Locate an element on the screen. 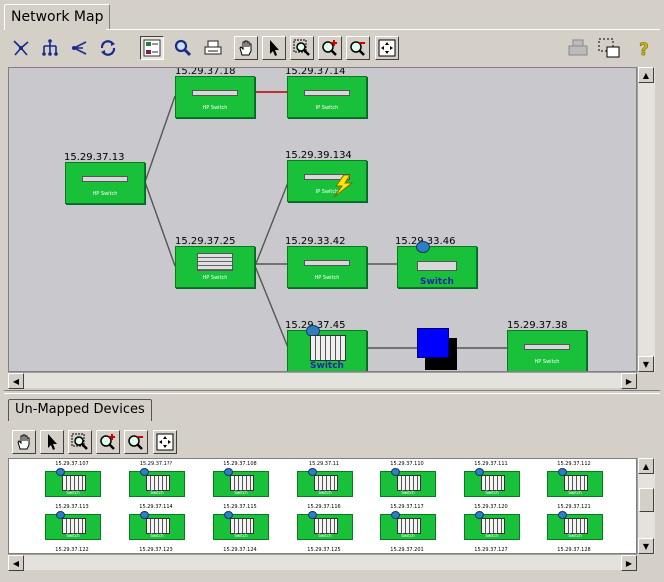 The image size is (664, 582). device-ip-label: 15.29.37.11 is located at coordinates (324, 464).